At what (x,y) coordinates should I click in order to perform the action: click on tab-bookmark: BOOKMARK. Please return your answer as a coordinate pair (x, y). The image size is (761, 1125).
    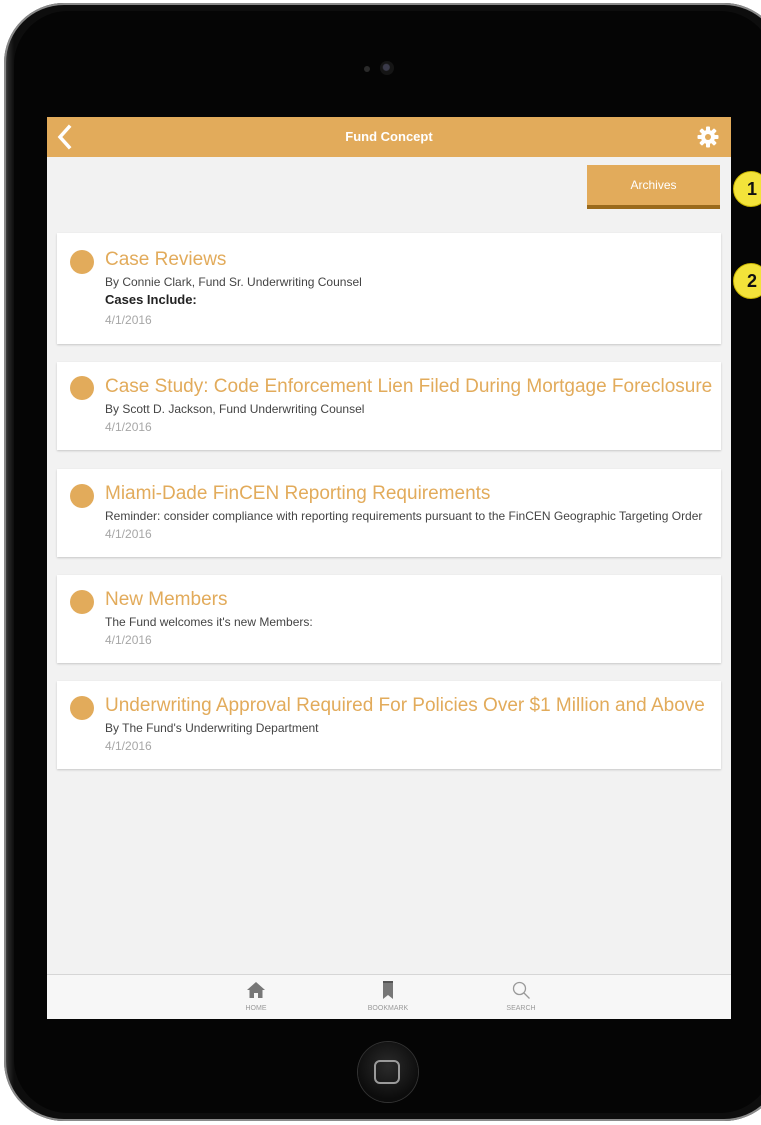
    Looking at the image, I should click on (388, 997).